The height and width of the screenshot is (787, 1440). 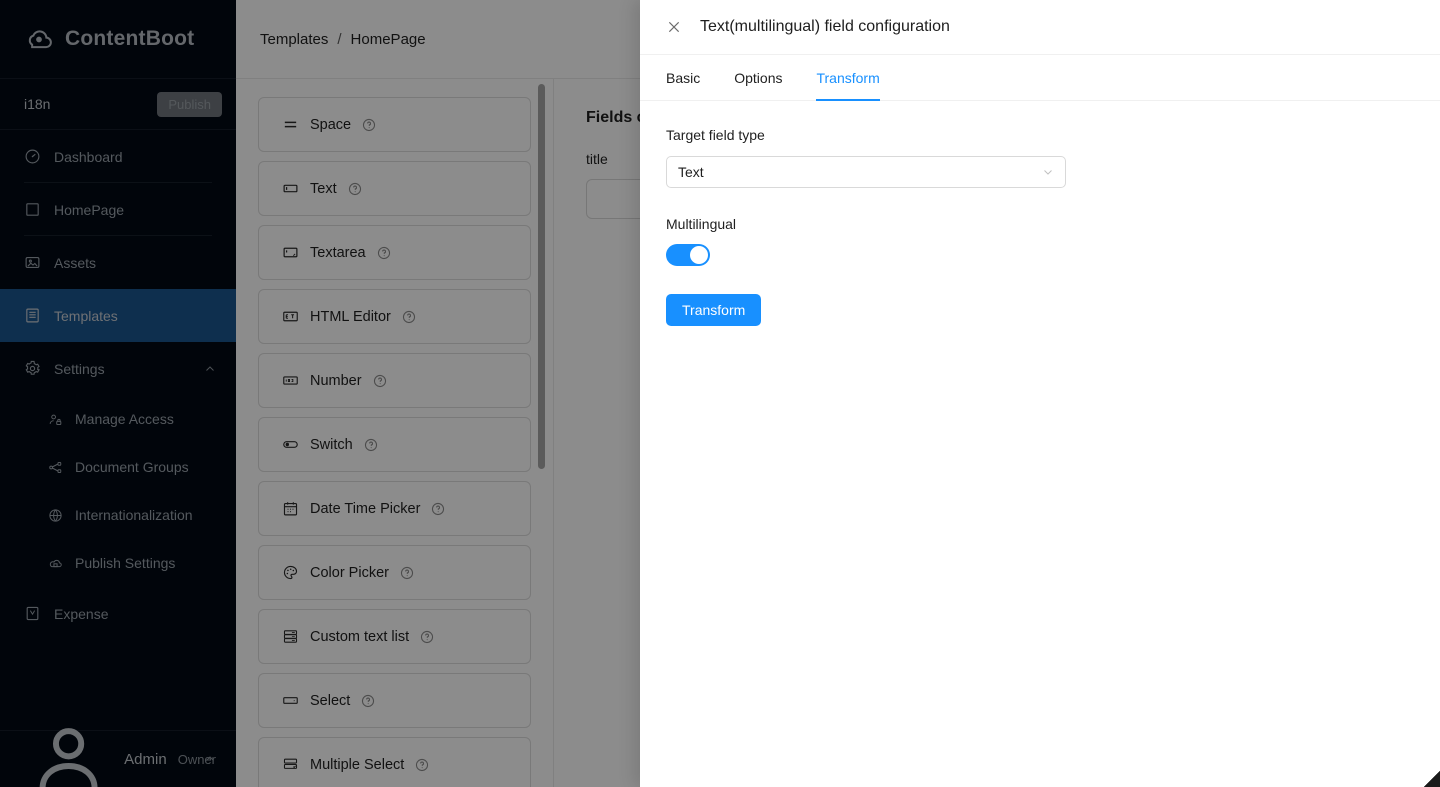 What do you see at coordinates (290, 572) in the screenshot?
I see `palette-icon` at bounding box center [290, 572].